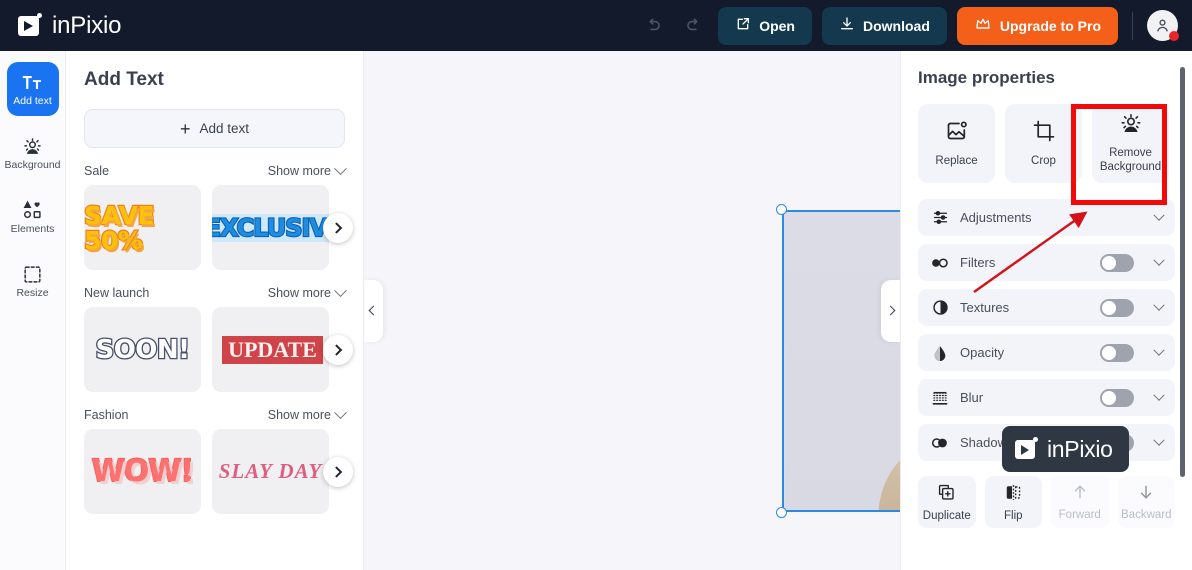  What do you see at coordinates (1146, 493) in the screenshot?
I see `arrow-down-icon` at bounding box center [1146, 493].